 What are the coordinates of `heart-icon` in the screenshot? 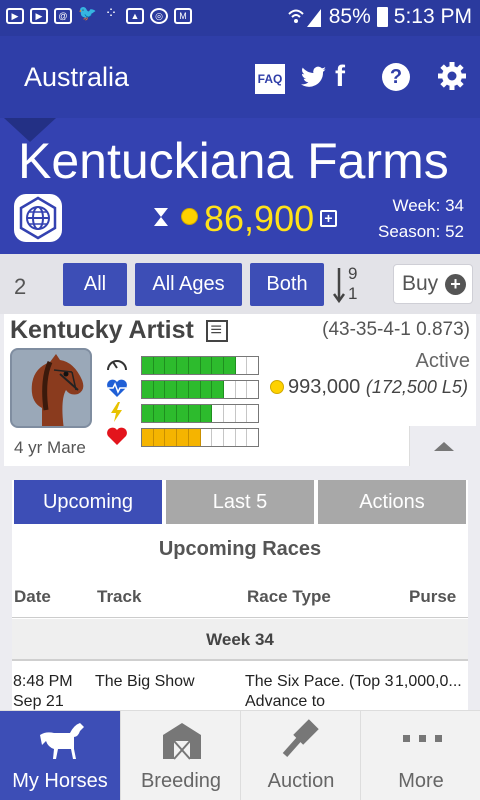 It's located at (117, 436).